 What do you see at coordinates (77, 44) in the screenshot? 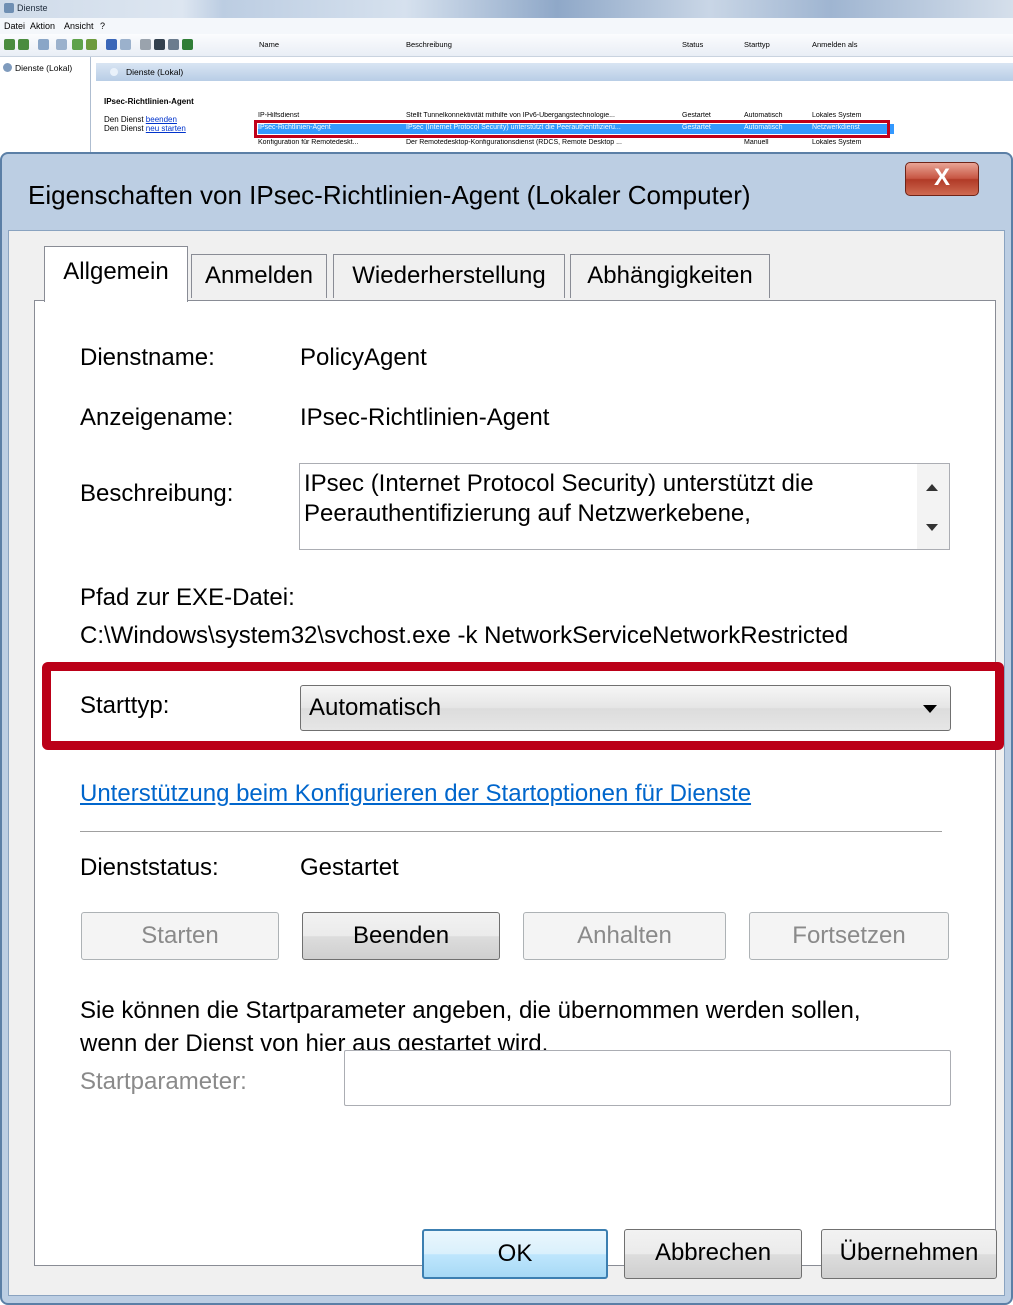
I see `refresh-icon` at bounding box center [77, 44].